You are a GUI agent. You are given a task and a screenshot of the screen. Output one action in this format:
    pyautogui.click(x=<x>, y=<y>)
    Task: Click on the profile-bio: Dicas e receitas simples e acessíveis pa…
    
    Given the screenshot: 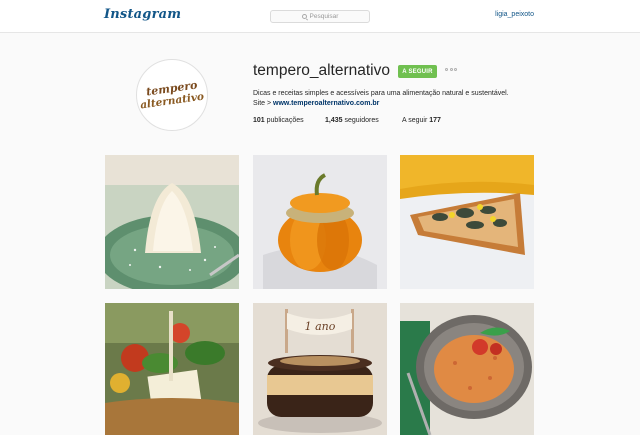 What is the action you would take?
    pyautogui.click(x=398, y=99)
    